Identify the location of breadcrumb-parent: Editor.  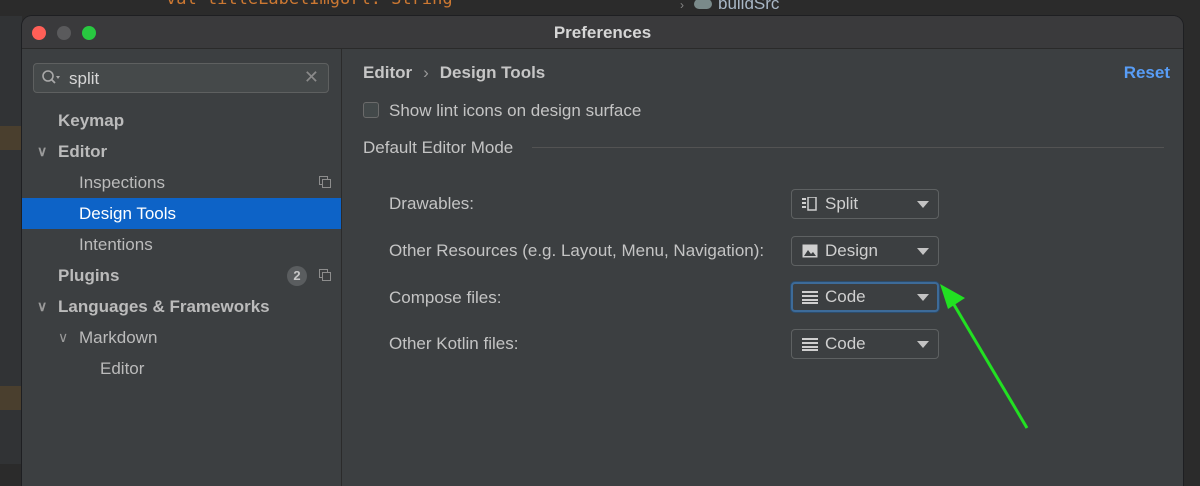
(387, 72).